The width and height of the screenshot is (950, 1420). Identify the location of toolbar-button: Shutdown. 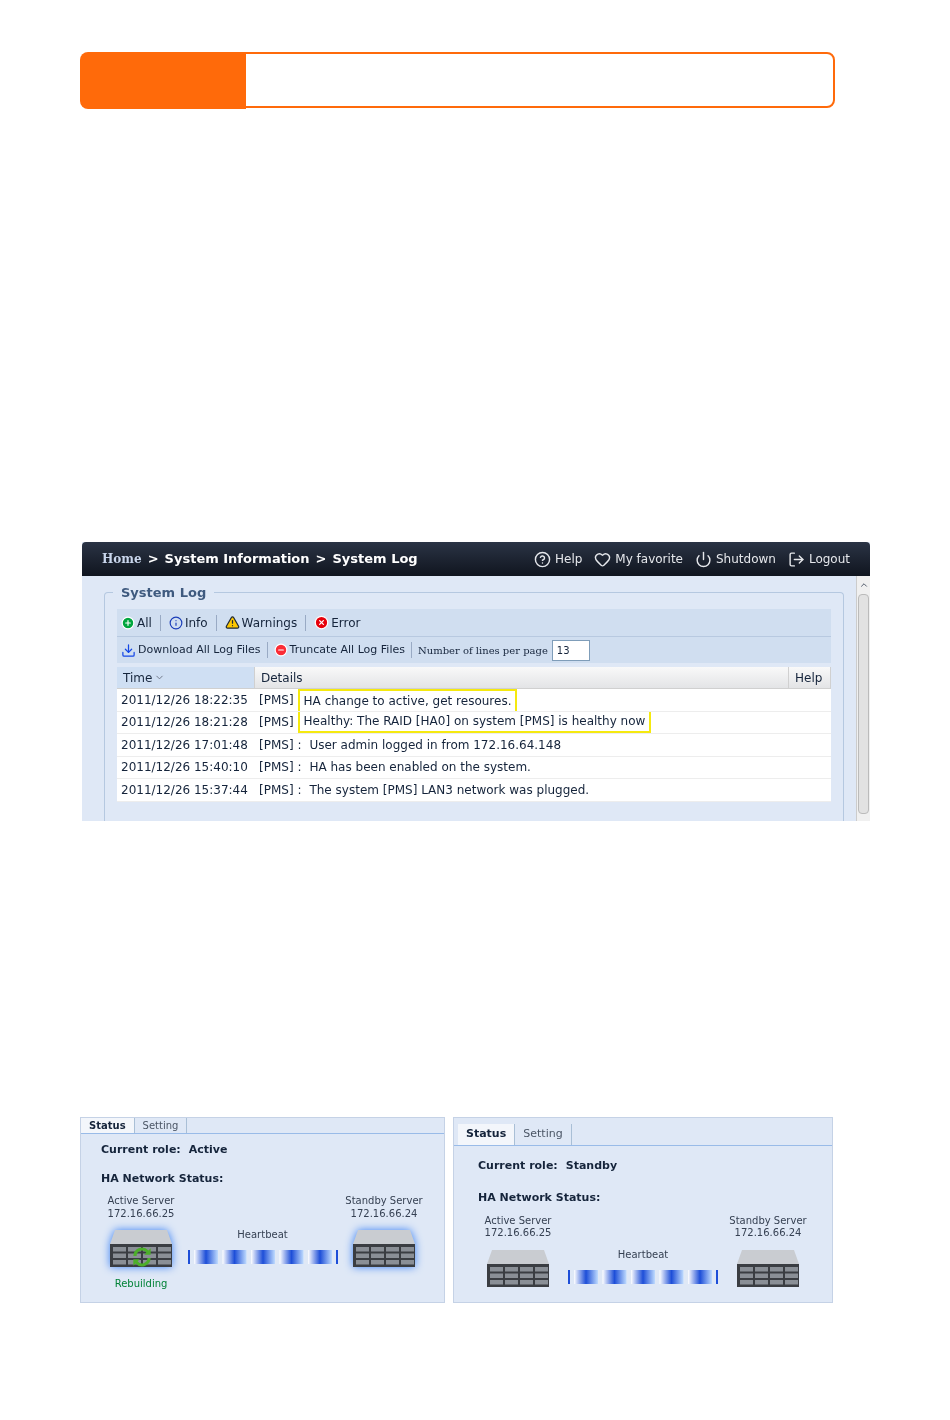
(735, 559).